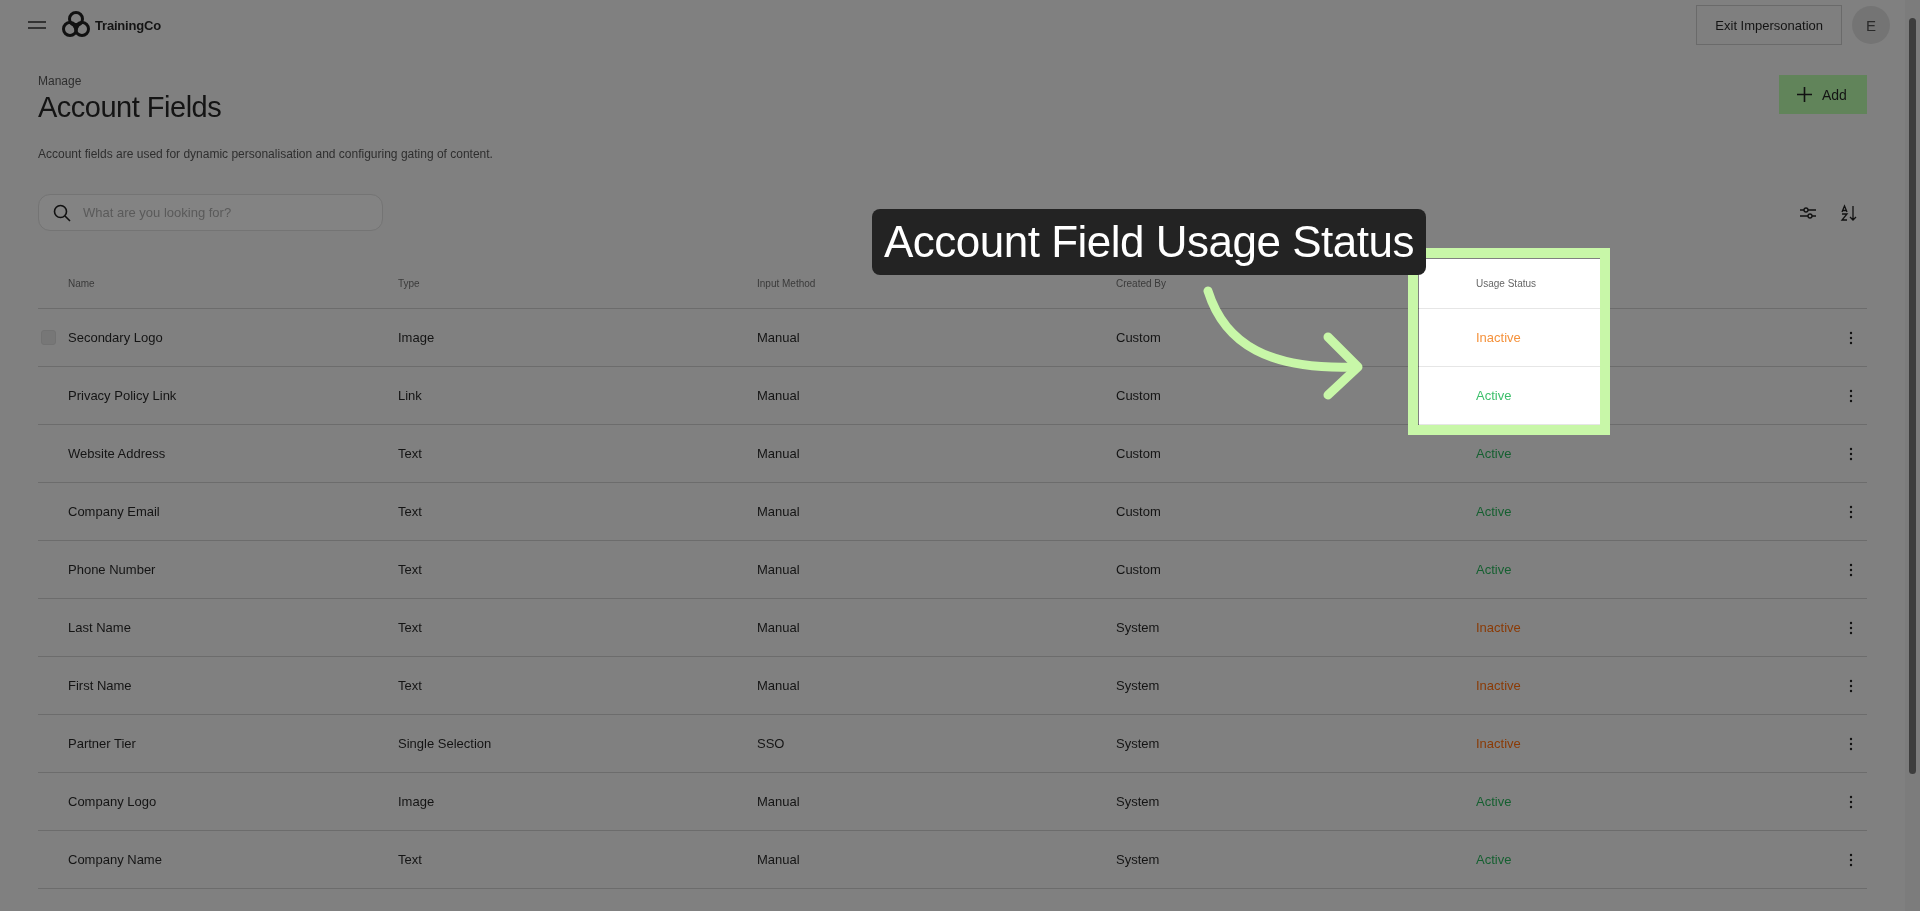 This screenshot has height=911, width=1920. I want to click on table-cell: Last Name, so click(99, 627).